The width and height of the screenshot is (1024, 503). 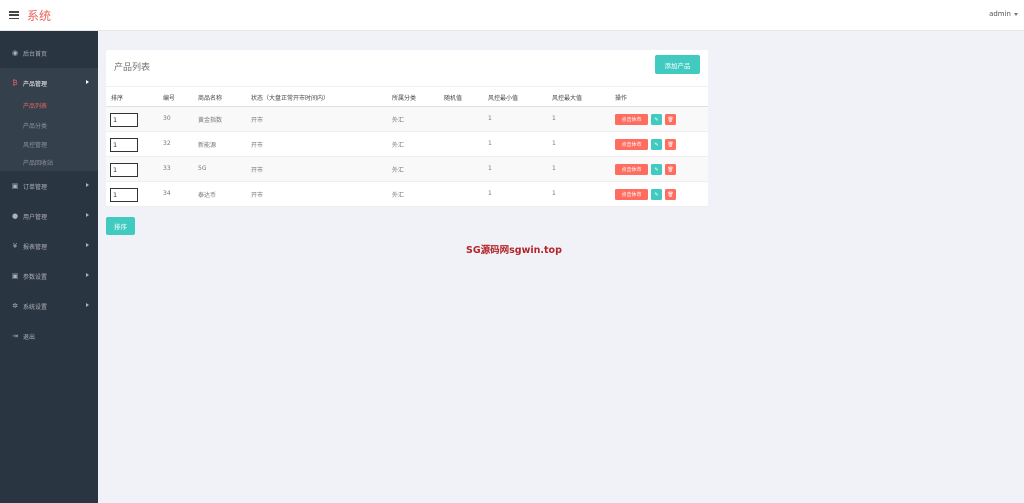 I want to click on menu-toggle-icon, so click(x=14, y=15).